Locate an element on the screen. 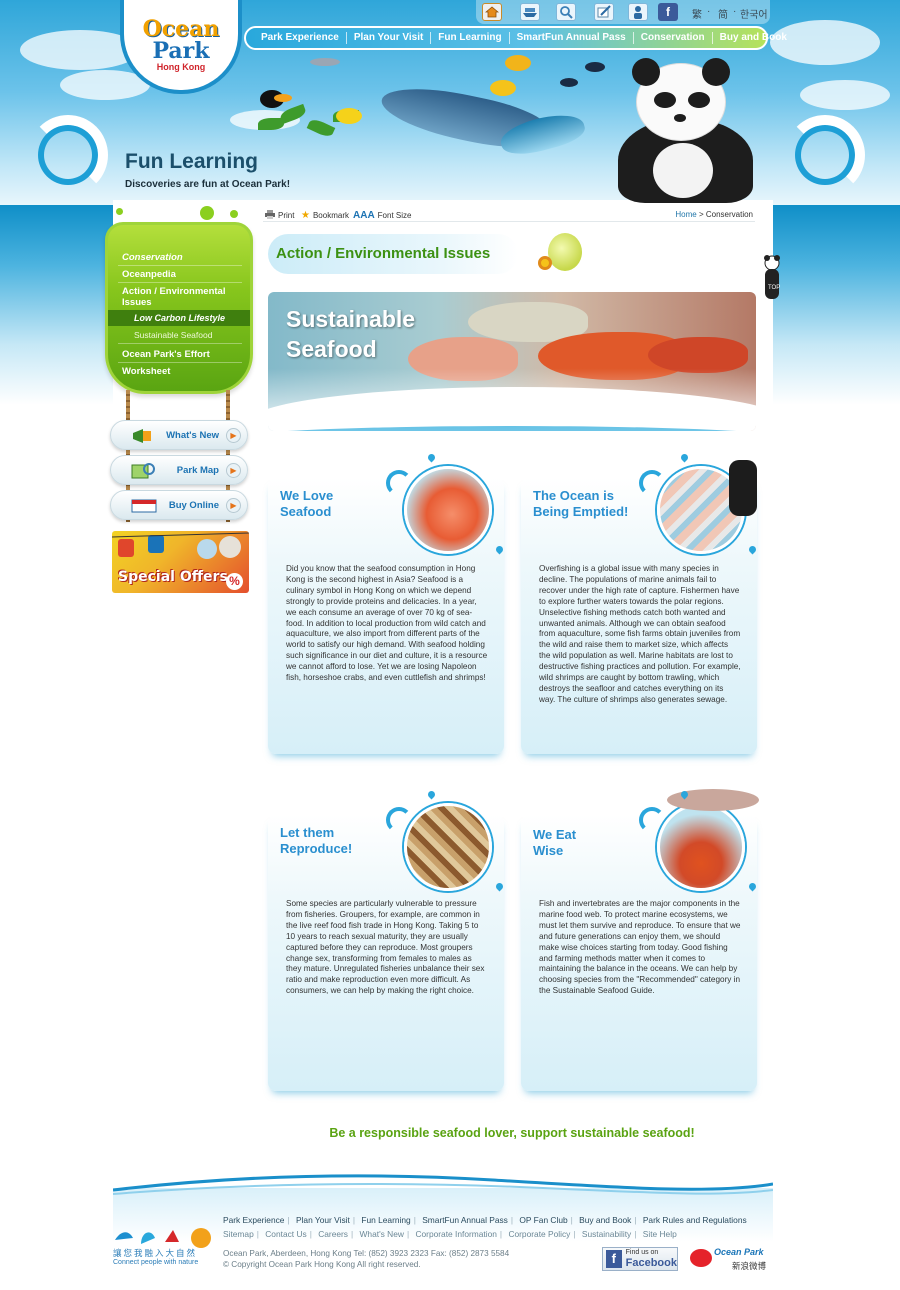 The height and width of the screenshot is (1290, 900). ticket-icon is located at coordinates (144, 506).